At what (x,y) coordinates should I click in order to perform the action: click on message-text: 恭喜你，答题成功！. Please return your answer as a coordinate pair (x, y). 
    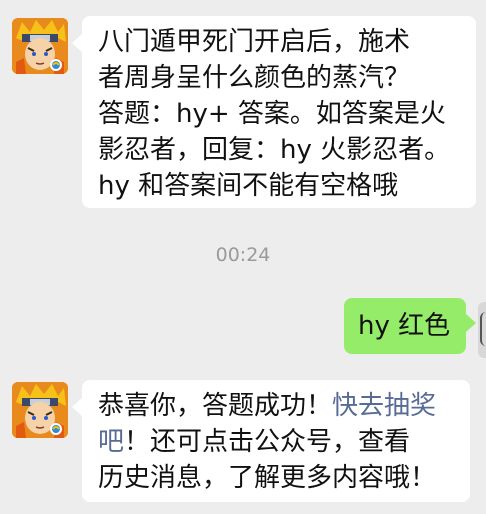
    Looking at the image, I should click on (215, 406).